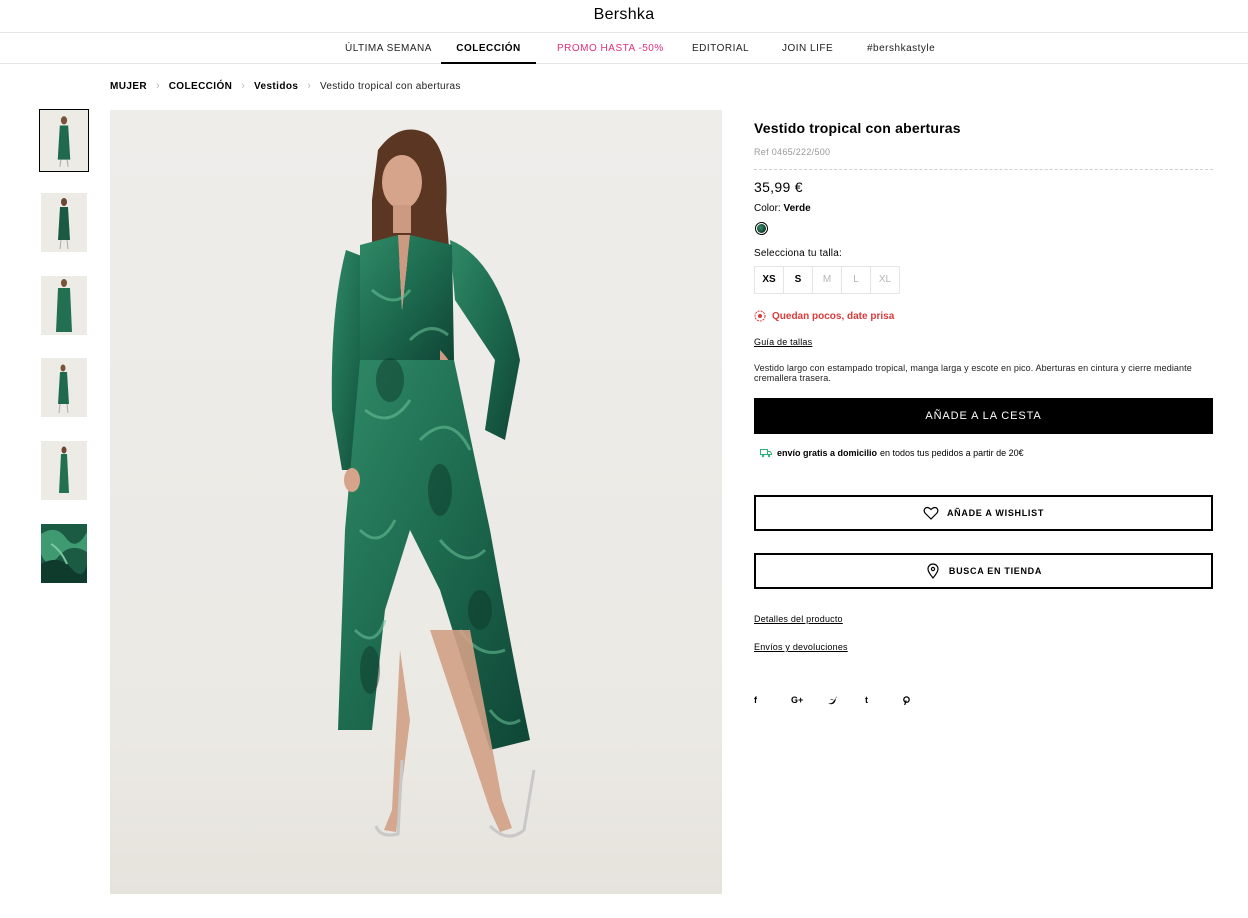  Describe the element at coordinates (128, 86) in the screenshot. I see `breadcrumb-mujer: MUJER` at that location.